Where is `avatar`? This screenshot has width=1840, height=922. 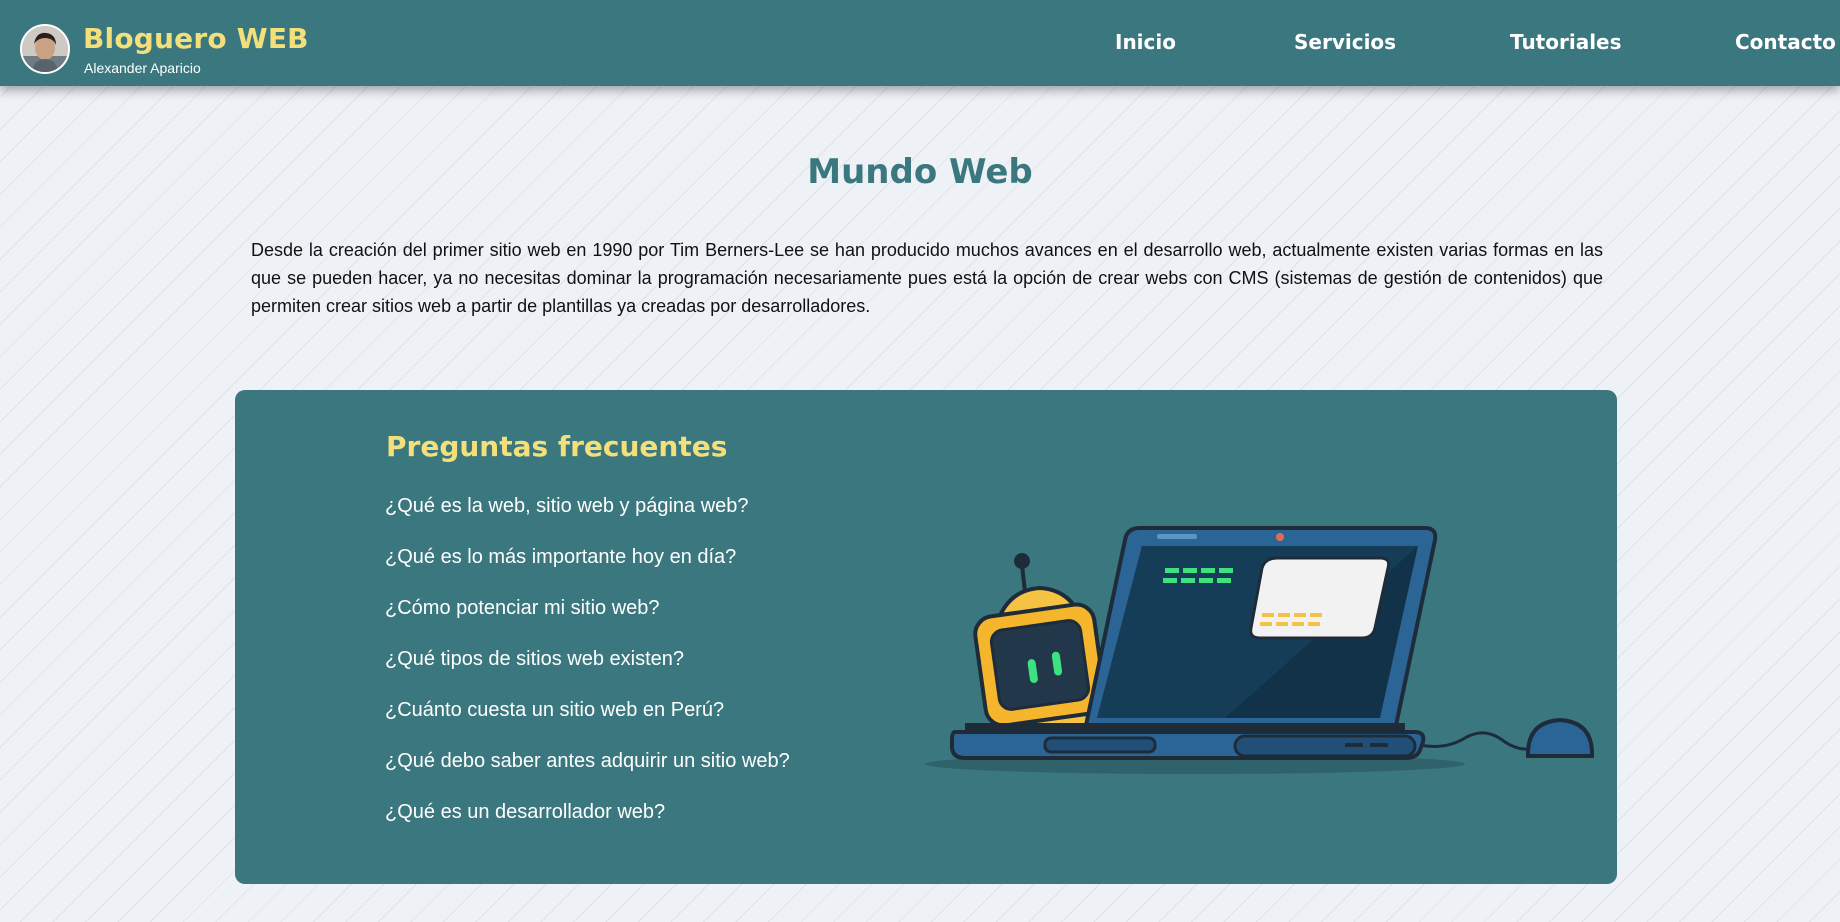
avatar is located at coordinates (45, 49).